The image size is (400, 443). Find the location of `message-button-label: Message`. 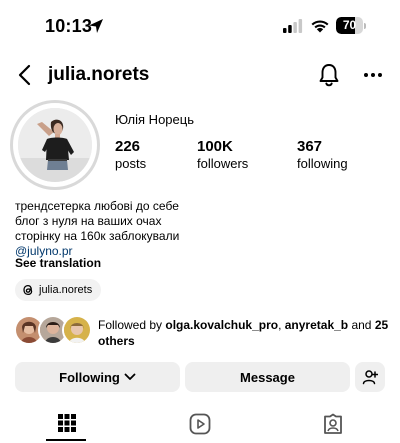

message-button-label: Message is located at coordinates (267, 377).